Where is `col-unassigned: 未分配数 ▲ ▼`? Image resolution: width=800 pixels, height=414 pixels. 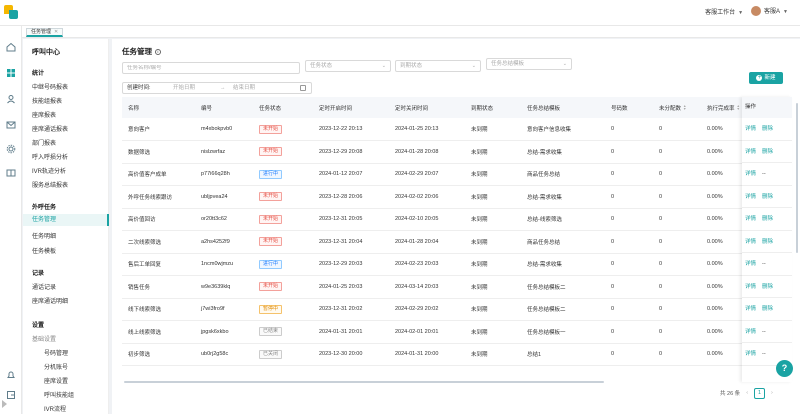
col-unassigned: 未分配数 ▲ ▼ is located at coordinates (677, 107).